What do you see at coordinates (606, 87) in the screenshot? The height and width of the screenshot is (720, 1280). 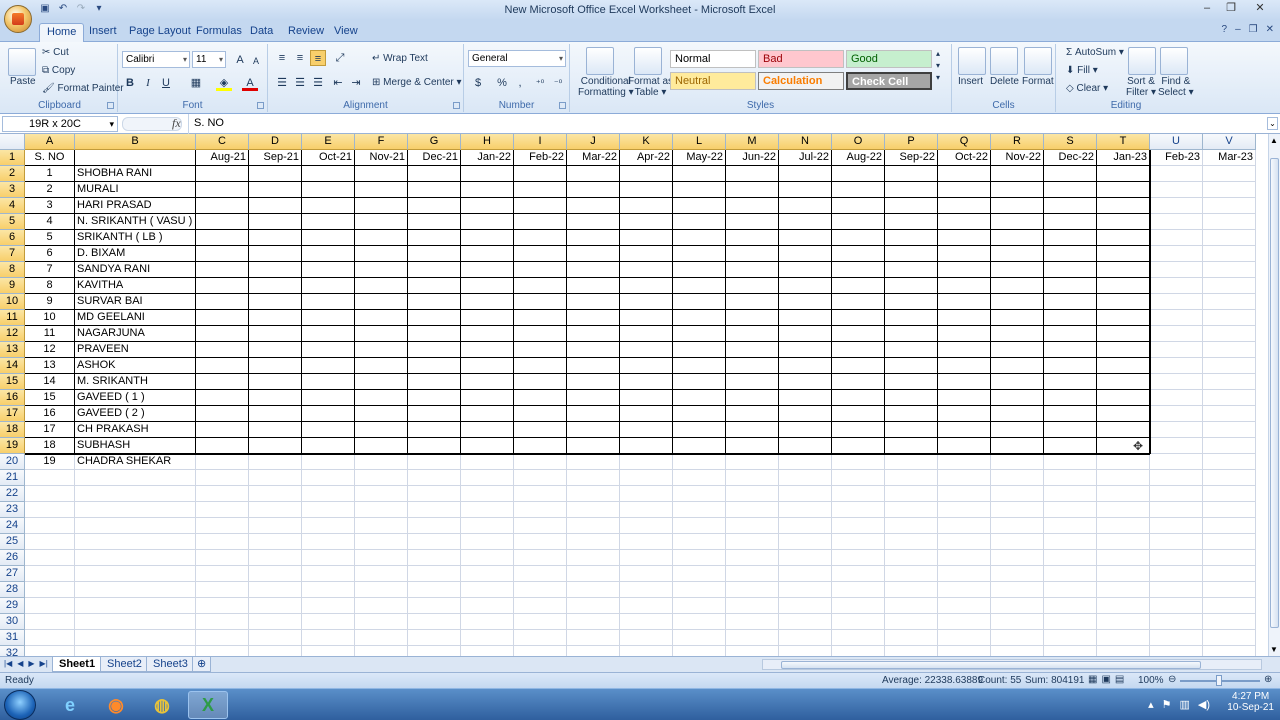 I see `conditional-formatting-button: Conditional Formatting ▾` at bounding box center [606, 87].